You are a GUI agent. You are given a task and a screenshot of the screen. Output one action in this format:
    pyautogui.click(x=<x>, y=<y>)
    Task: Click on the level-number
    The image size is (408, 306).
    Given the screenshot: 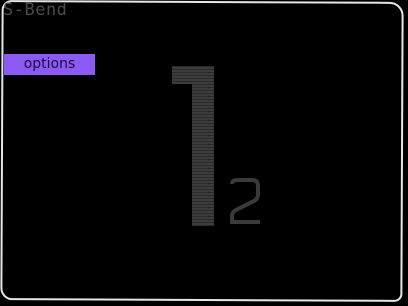 What is the action you would take?
    pyautogui.click(x=193, y=146)
    